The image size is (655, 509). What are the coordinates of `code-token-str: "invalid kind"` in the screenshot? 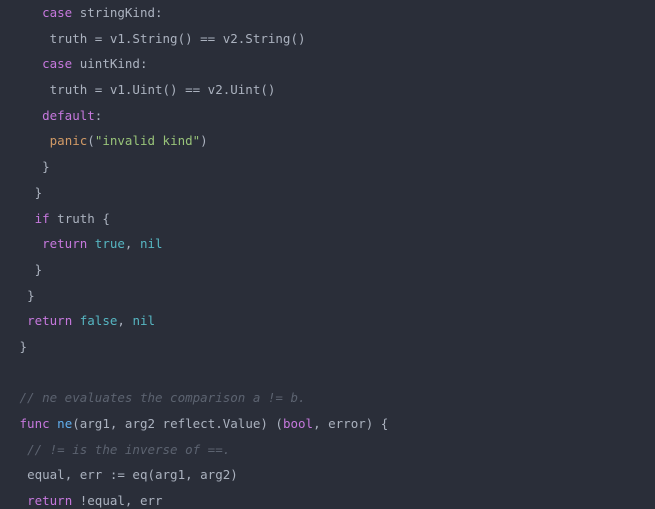 It's located at (147, 141).